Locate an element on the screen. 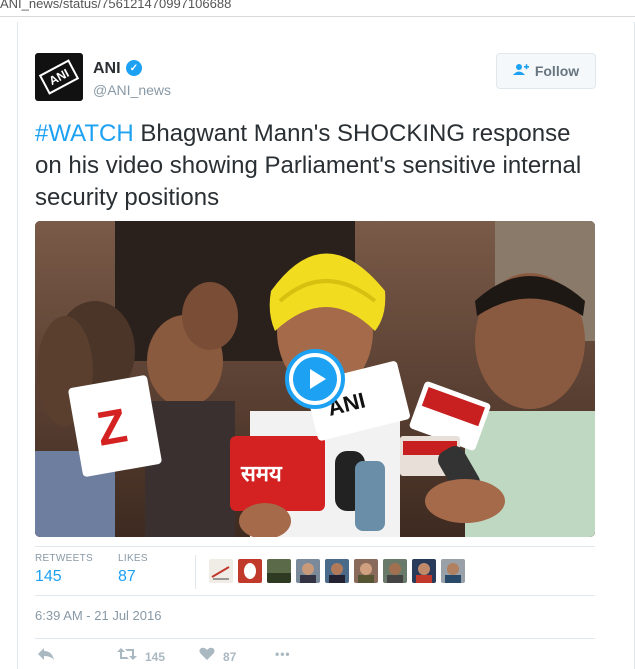  retweet-button: 145 is located at coordinates (141, 656).